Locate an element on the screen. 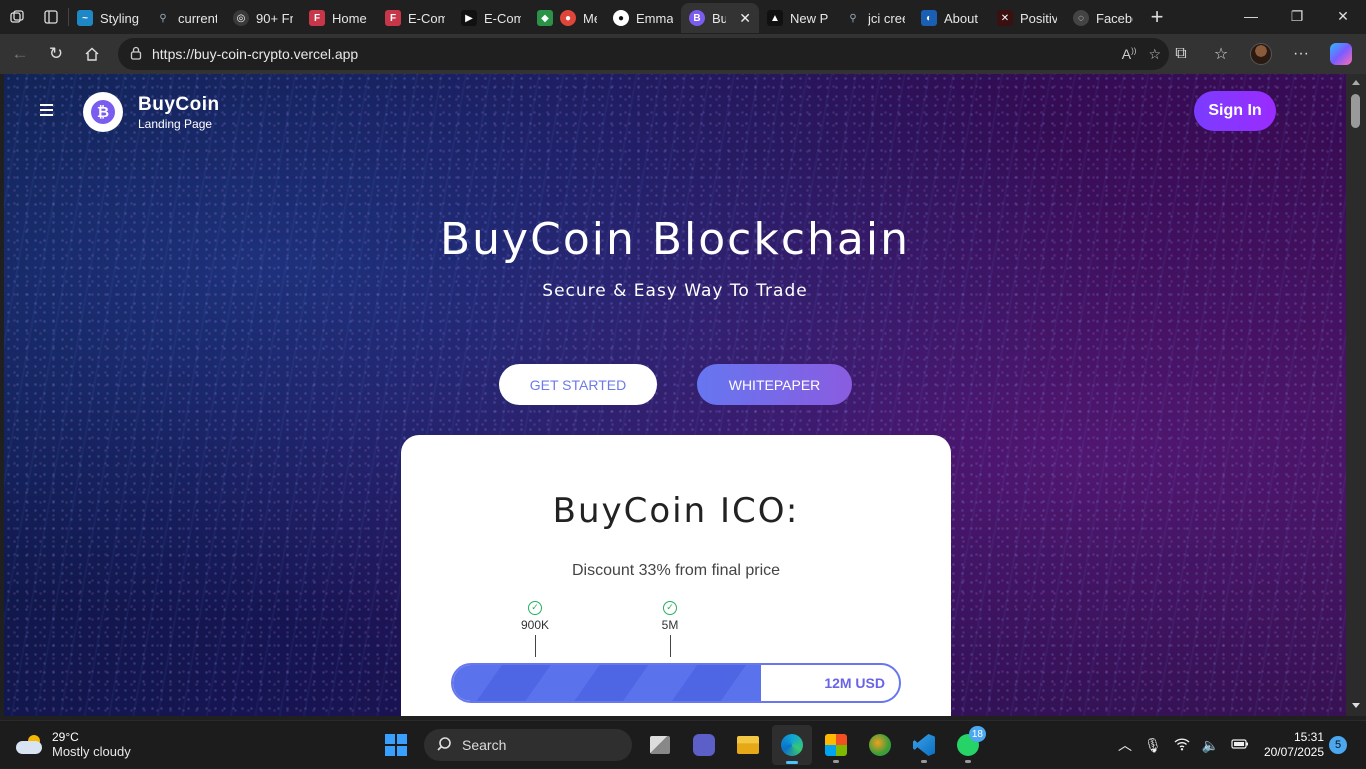 This screenshot has height=769, width=1366. chameleon-app-button is located at coordinates (880, 745).